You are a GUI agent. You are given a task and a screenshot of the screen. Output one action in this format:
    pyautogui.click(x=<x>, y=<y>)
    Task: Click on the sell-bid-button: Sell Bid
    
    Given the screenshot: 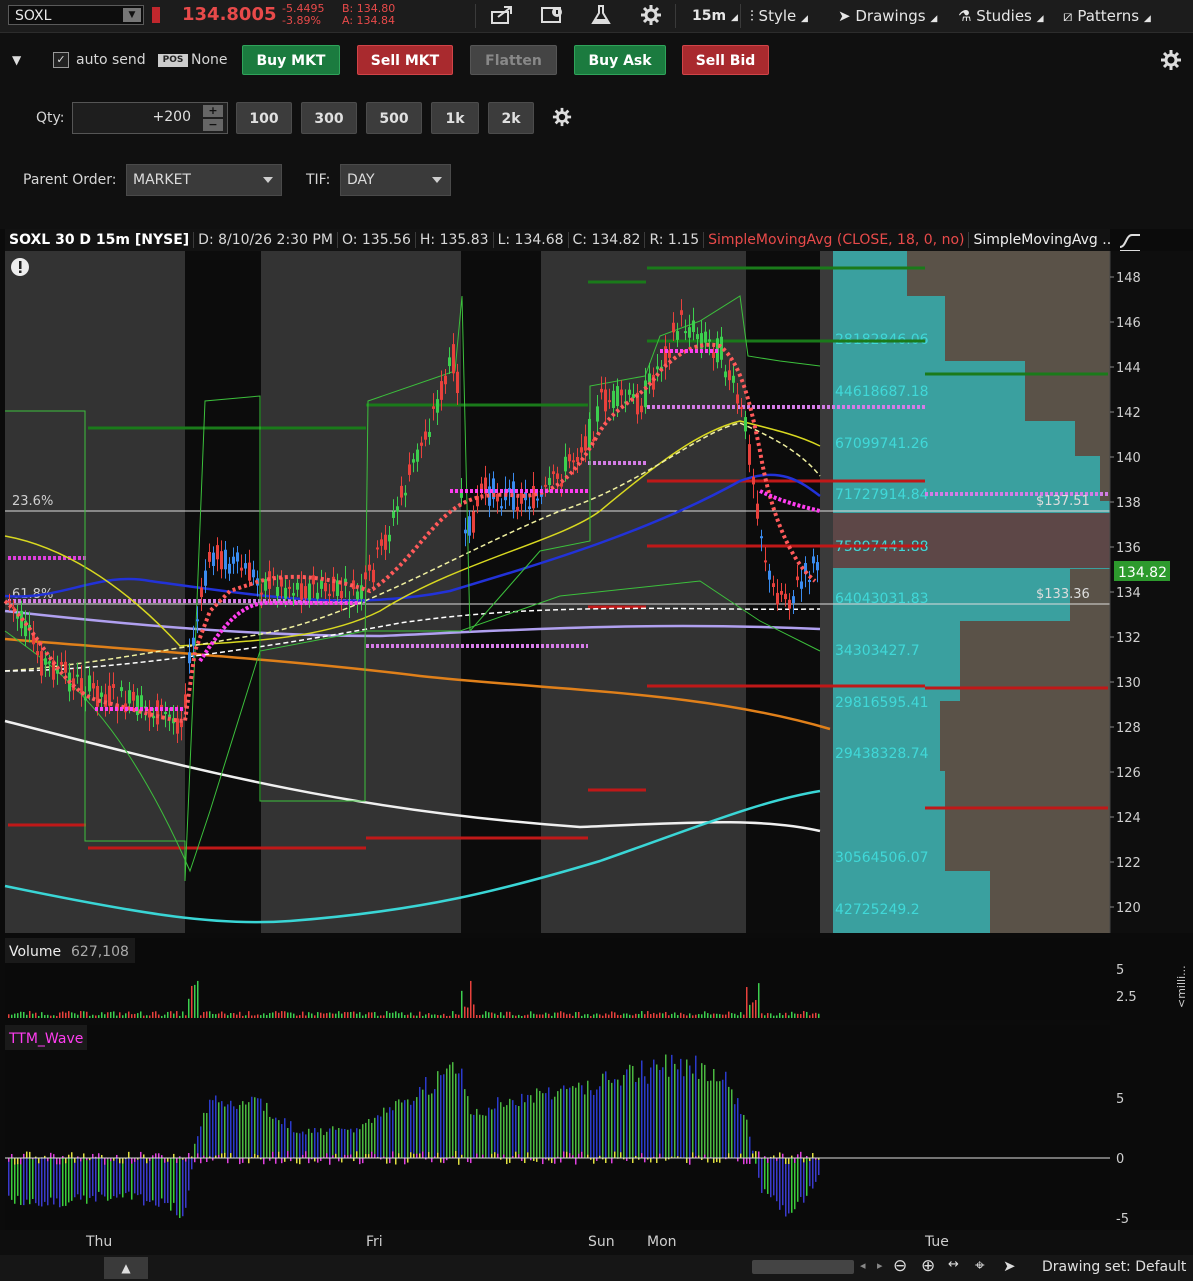 What is the action you would take?
    pyautogui.click(x=725, y=60)
    